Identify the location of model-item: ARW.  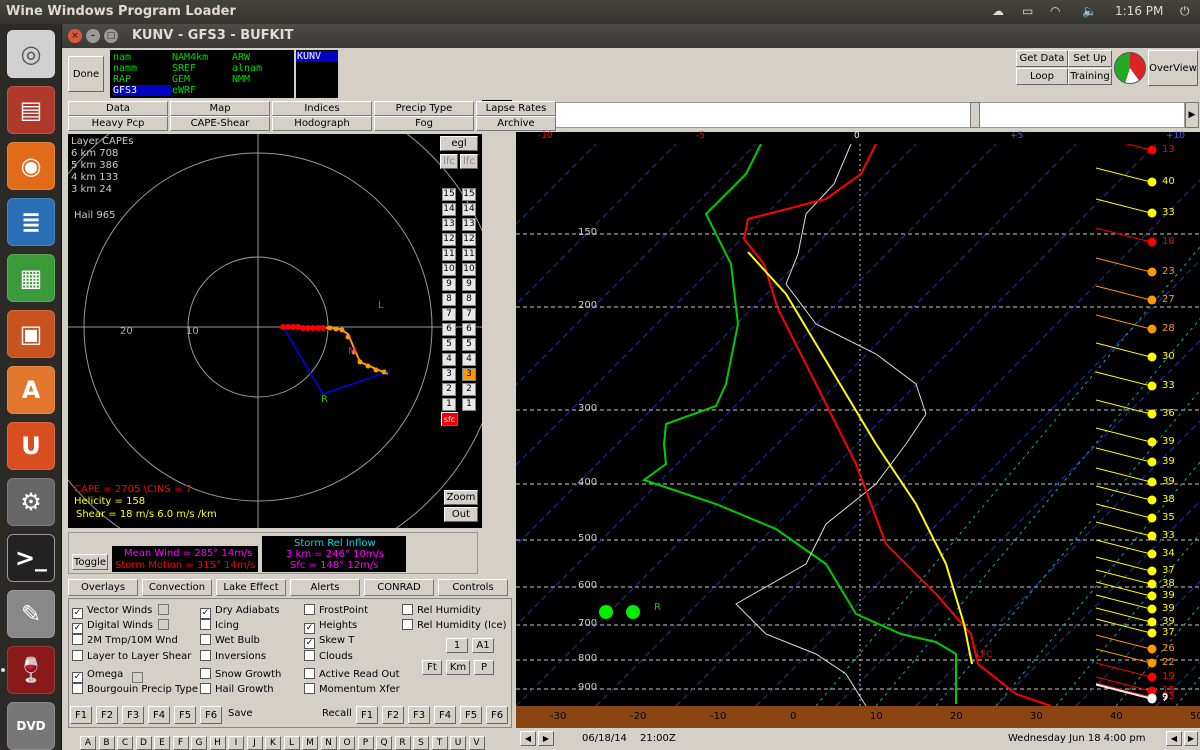
(247, 57).